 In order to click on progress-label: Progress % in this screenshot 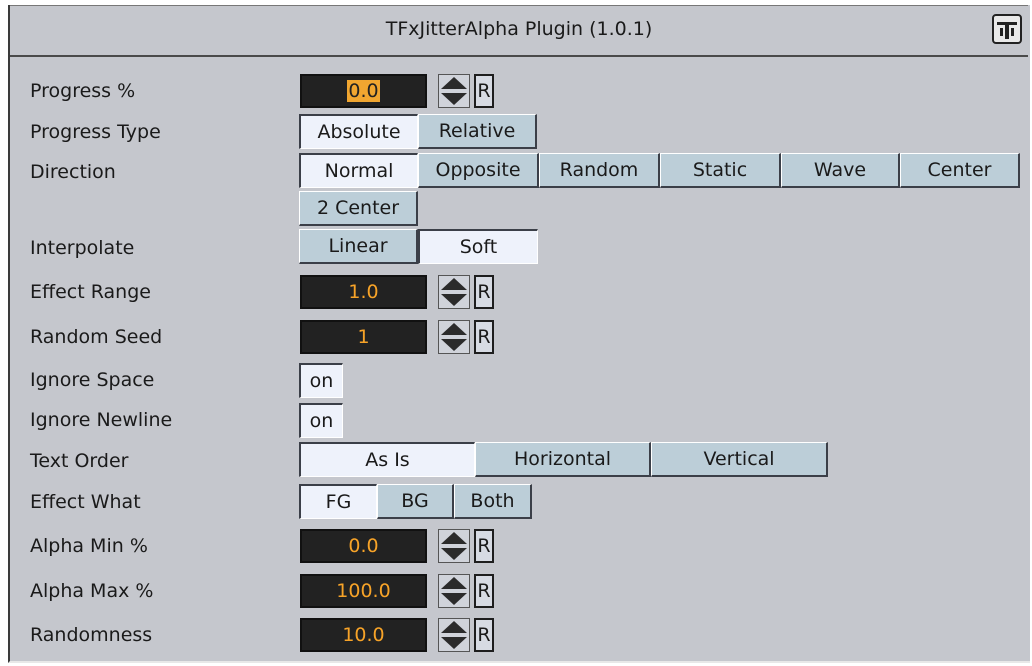, I will do `click(83, 91)`.